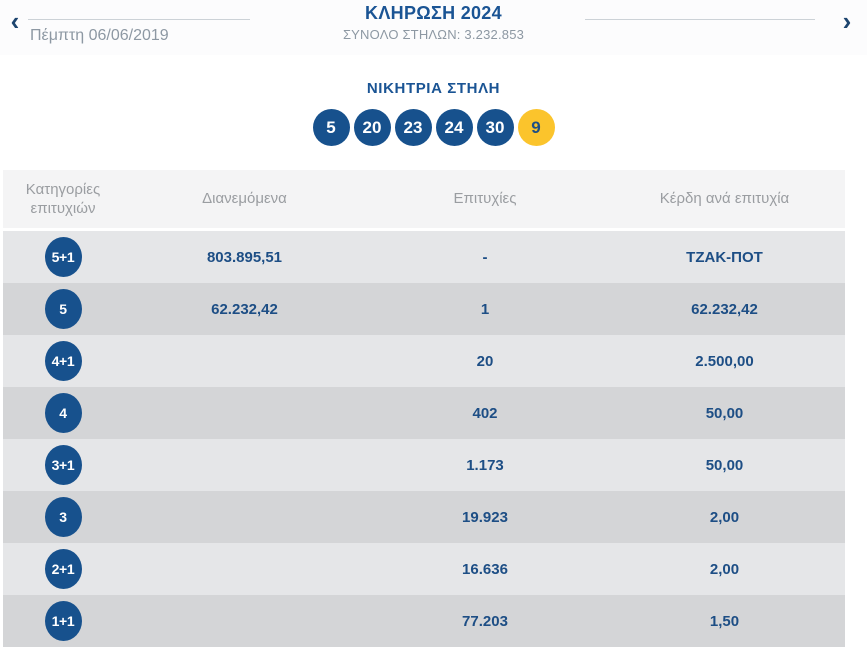 This screenshot has width=867, height=660. Describe the element at coordinates (485, 257) in the screenshot. I see `wins-value: -` at that location.